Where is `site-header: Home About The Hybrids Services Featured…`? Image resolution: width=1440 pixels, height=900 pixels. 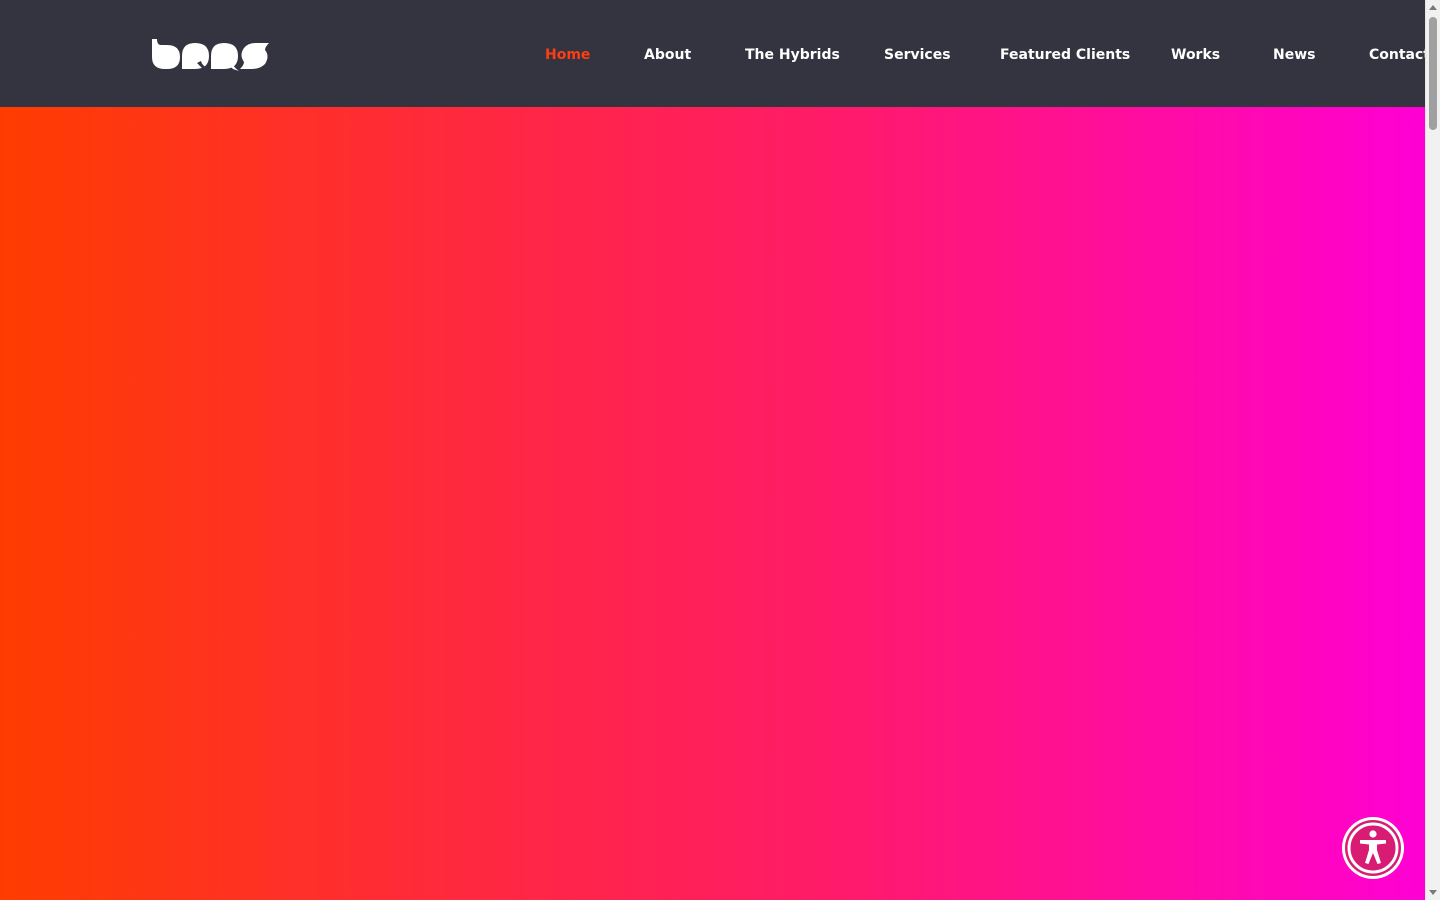
site-header: Home About The Hybrids Services Featured… is located at coordinates (712, 53).